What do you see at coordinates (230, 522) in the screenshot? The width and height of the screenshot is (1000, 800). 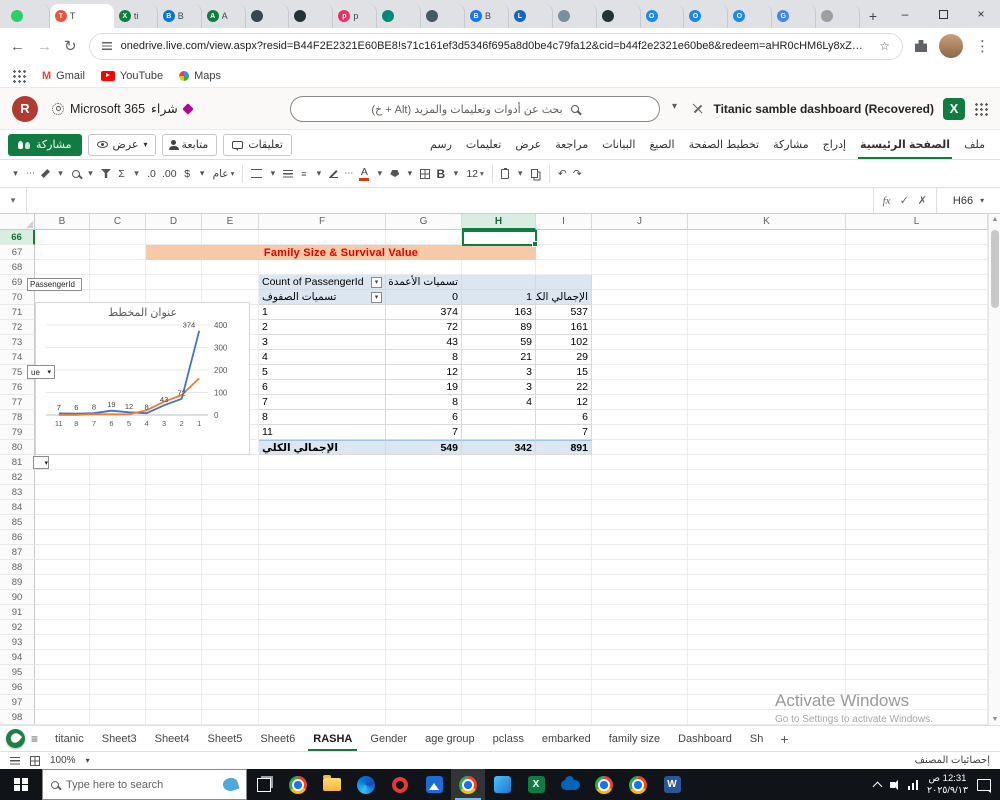 I see `cell-E85` at bounding box center [230, 522].